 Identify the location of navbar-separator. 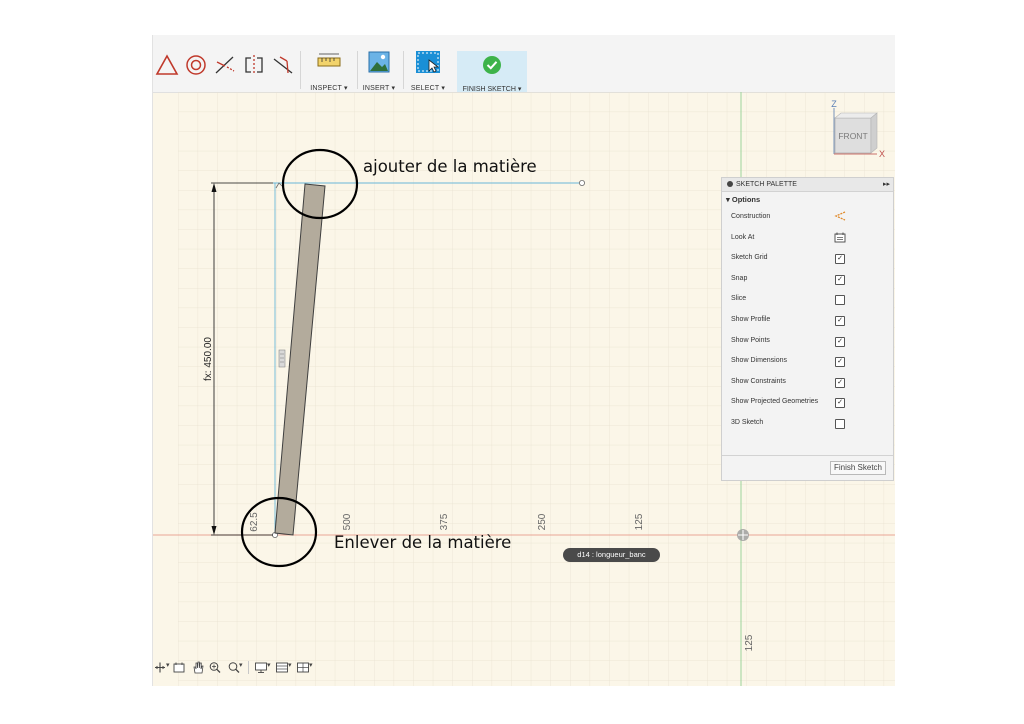
(248, 667).